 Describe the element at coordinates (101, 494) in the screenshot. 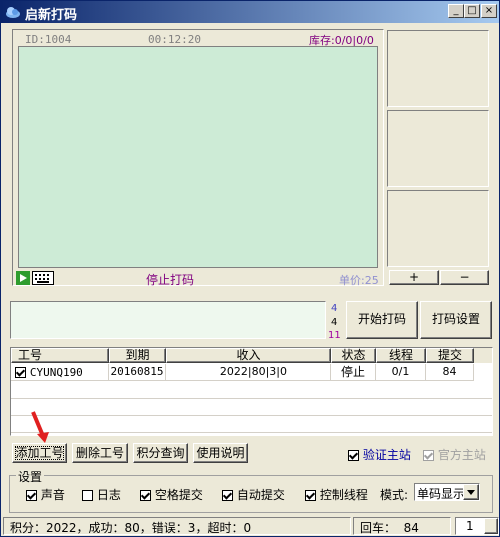

I see `log-option: 日志` at that location.